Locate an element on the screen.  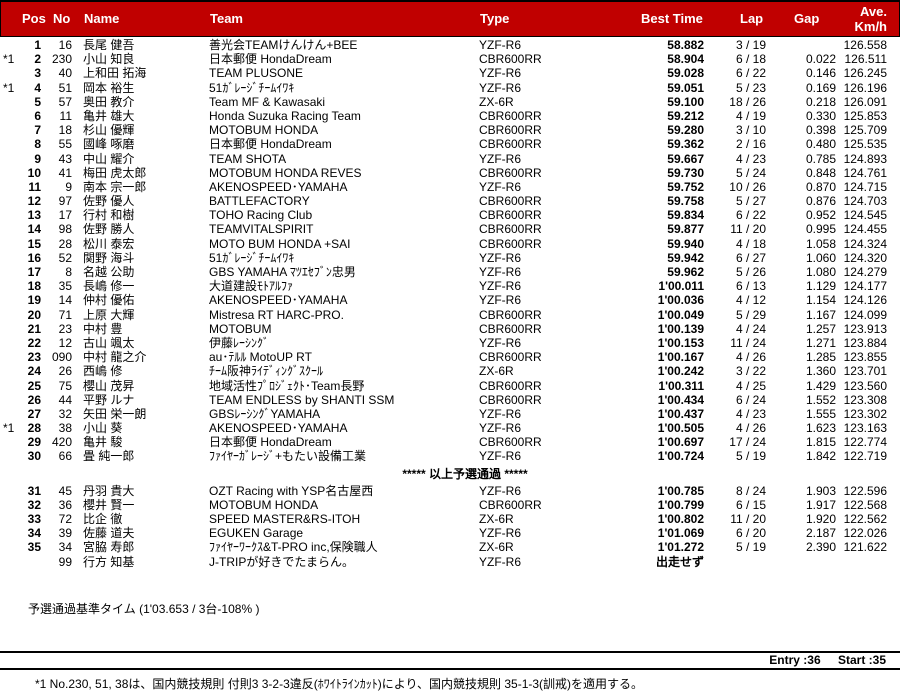
row-average-speed: 124.893 is located at coordinates (865, 158).